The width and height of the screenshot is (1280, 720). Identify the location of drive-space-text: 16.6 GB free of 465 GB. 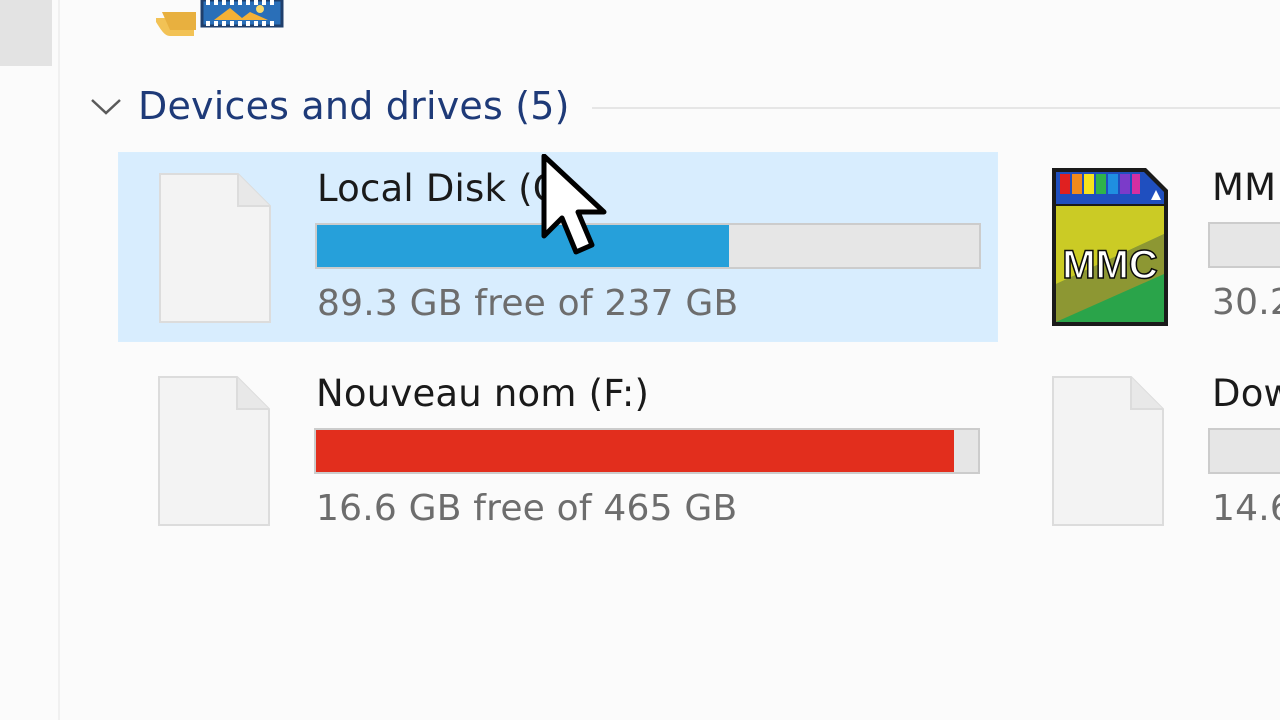
(527, 508).